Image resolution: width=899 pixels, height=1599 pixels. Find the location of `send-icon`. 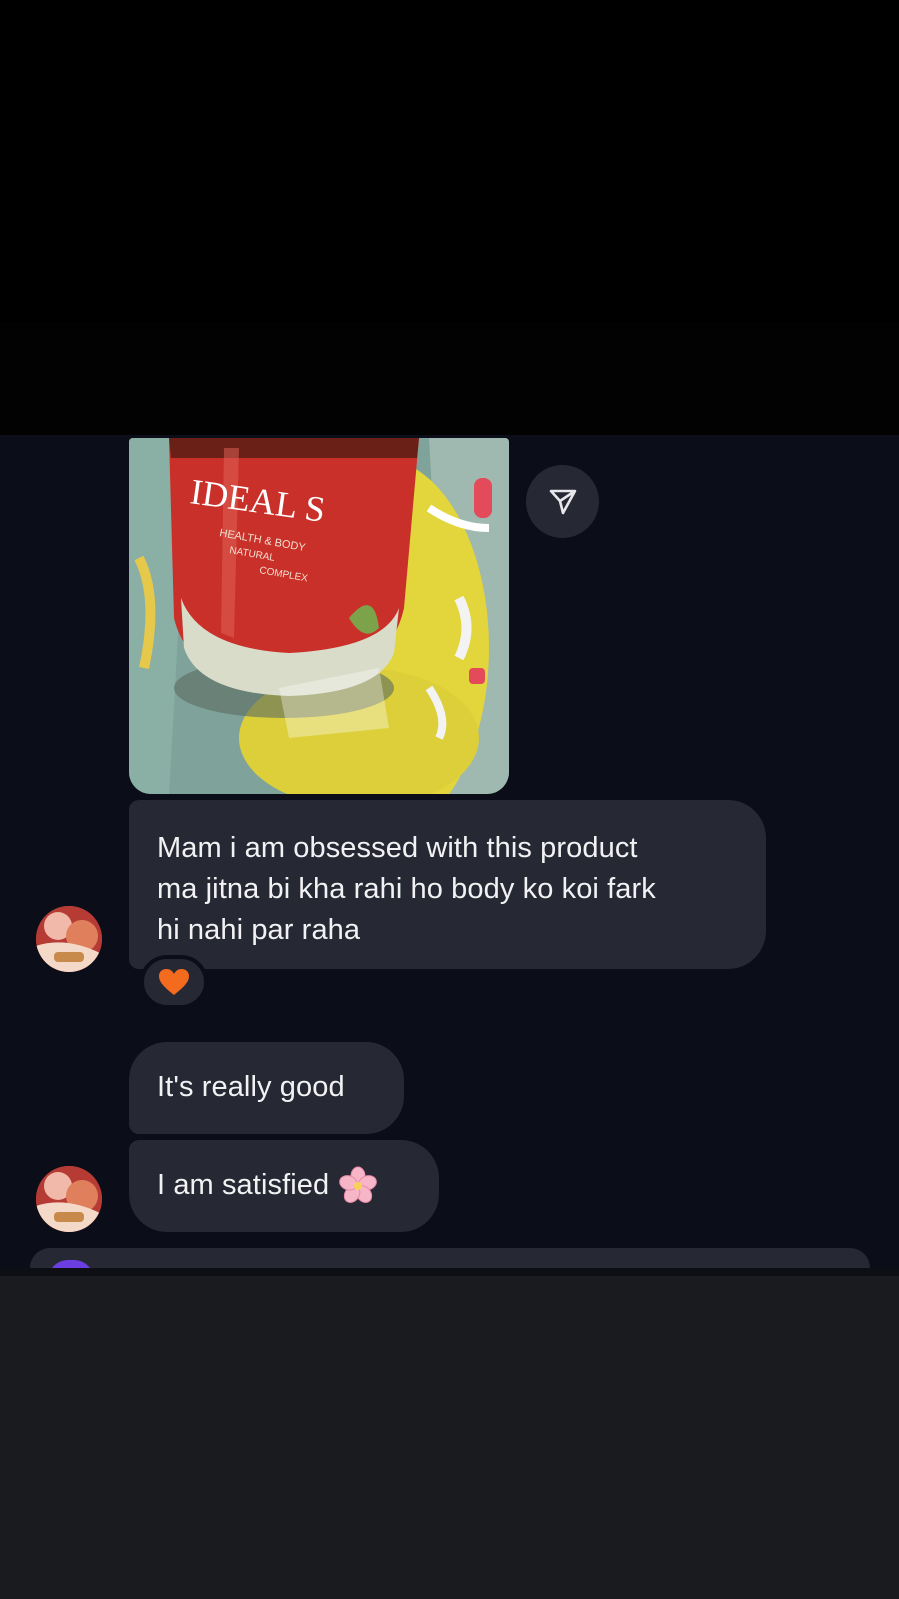

send-icon is located at coordinates (562, 501).